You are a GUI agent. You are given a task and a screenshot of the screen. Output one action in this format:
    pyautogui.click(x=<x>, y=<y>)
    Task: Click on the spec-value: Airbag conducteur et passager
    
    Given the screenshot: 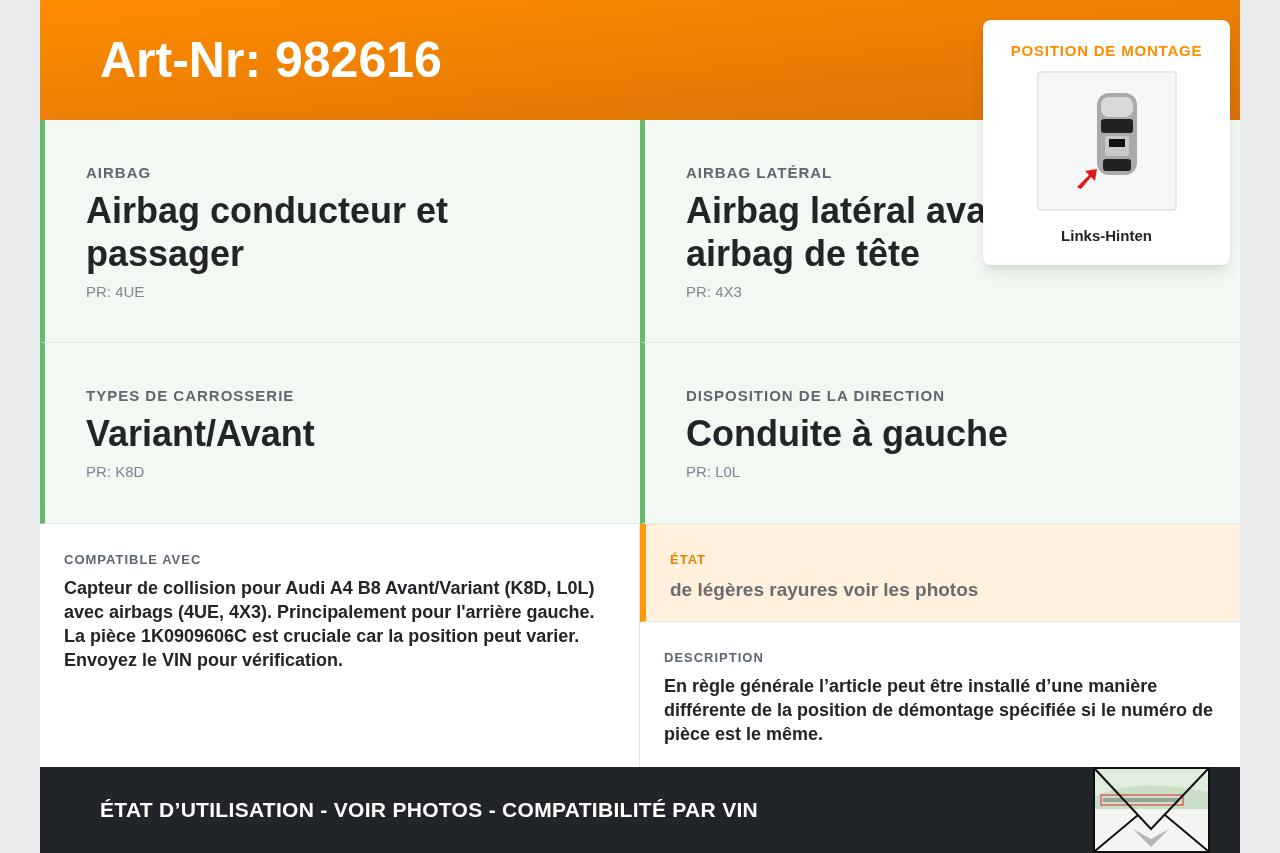 What is the action you would take?
    pyautogui.click(x=268, y=231)
    